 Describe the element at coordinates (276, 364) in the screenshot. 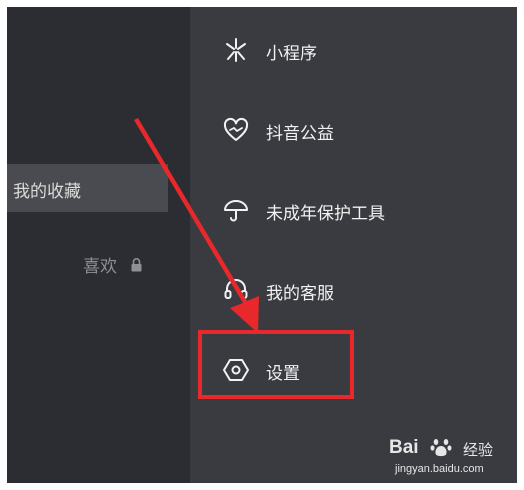

I see `settings-highlight-box` at that location.